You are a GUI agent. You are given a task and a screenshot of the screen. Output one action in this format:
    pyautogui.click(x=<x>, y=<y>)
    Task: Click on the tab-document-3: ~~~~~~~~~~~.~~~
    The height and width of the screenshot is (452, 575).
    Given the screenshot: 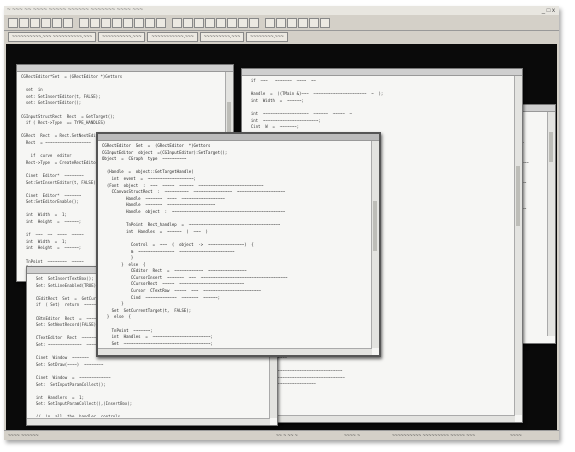 What is the action you would take?
    pyautogui.click(x=172, y=37)
    